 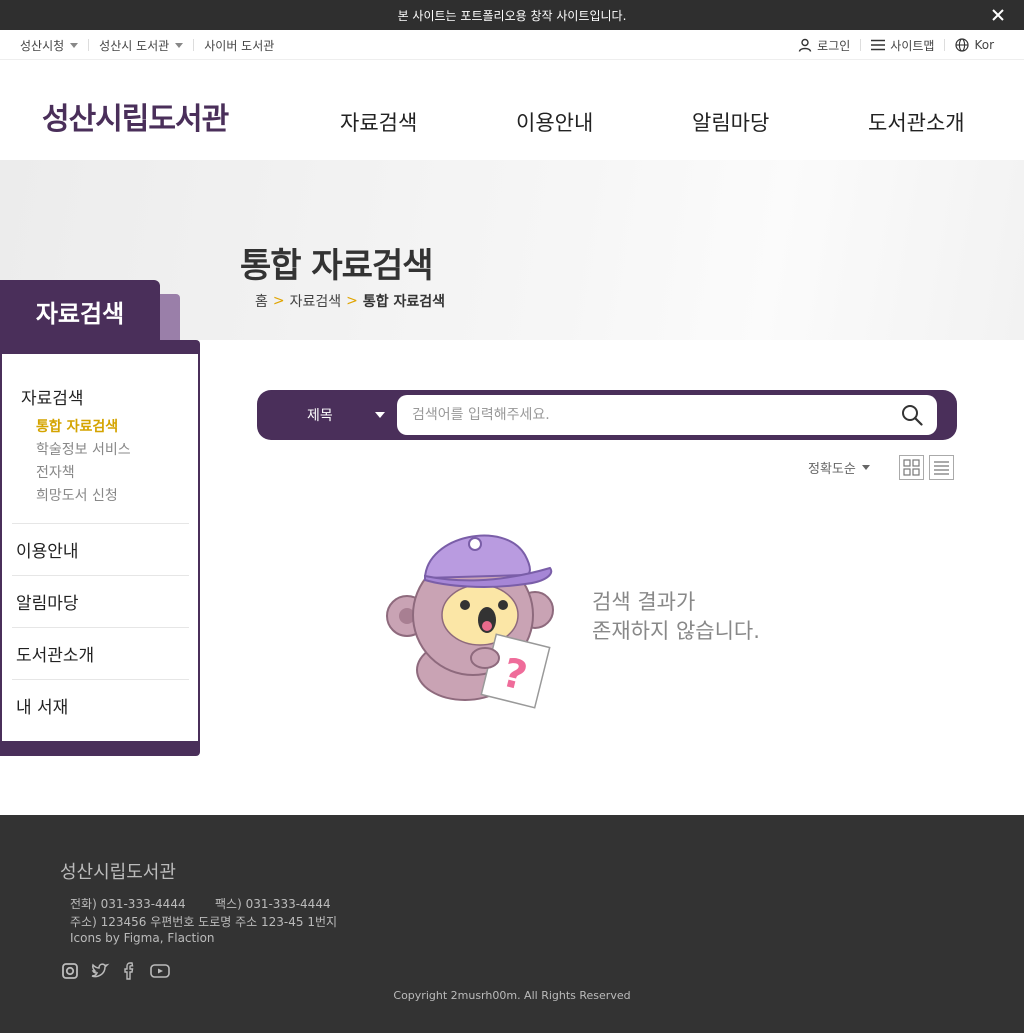 I want to click on sidebar-item-notice: 알림마당, so click(x=100, y=601).